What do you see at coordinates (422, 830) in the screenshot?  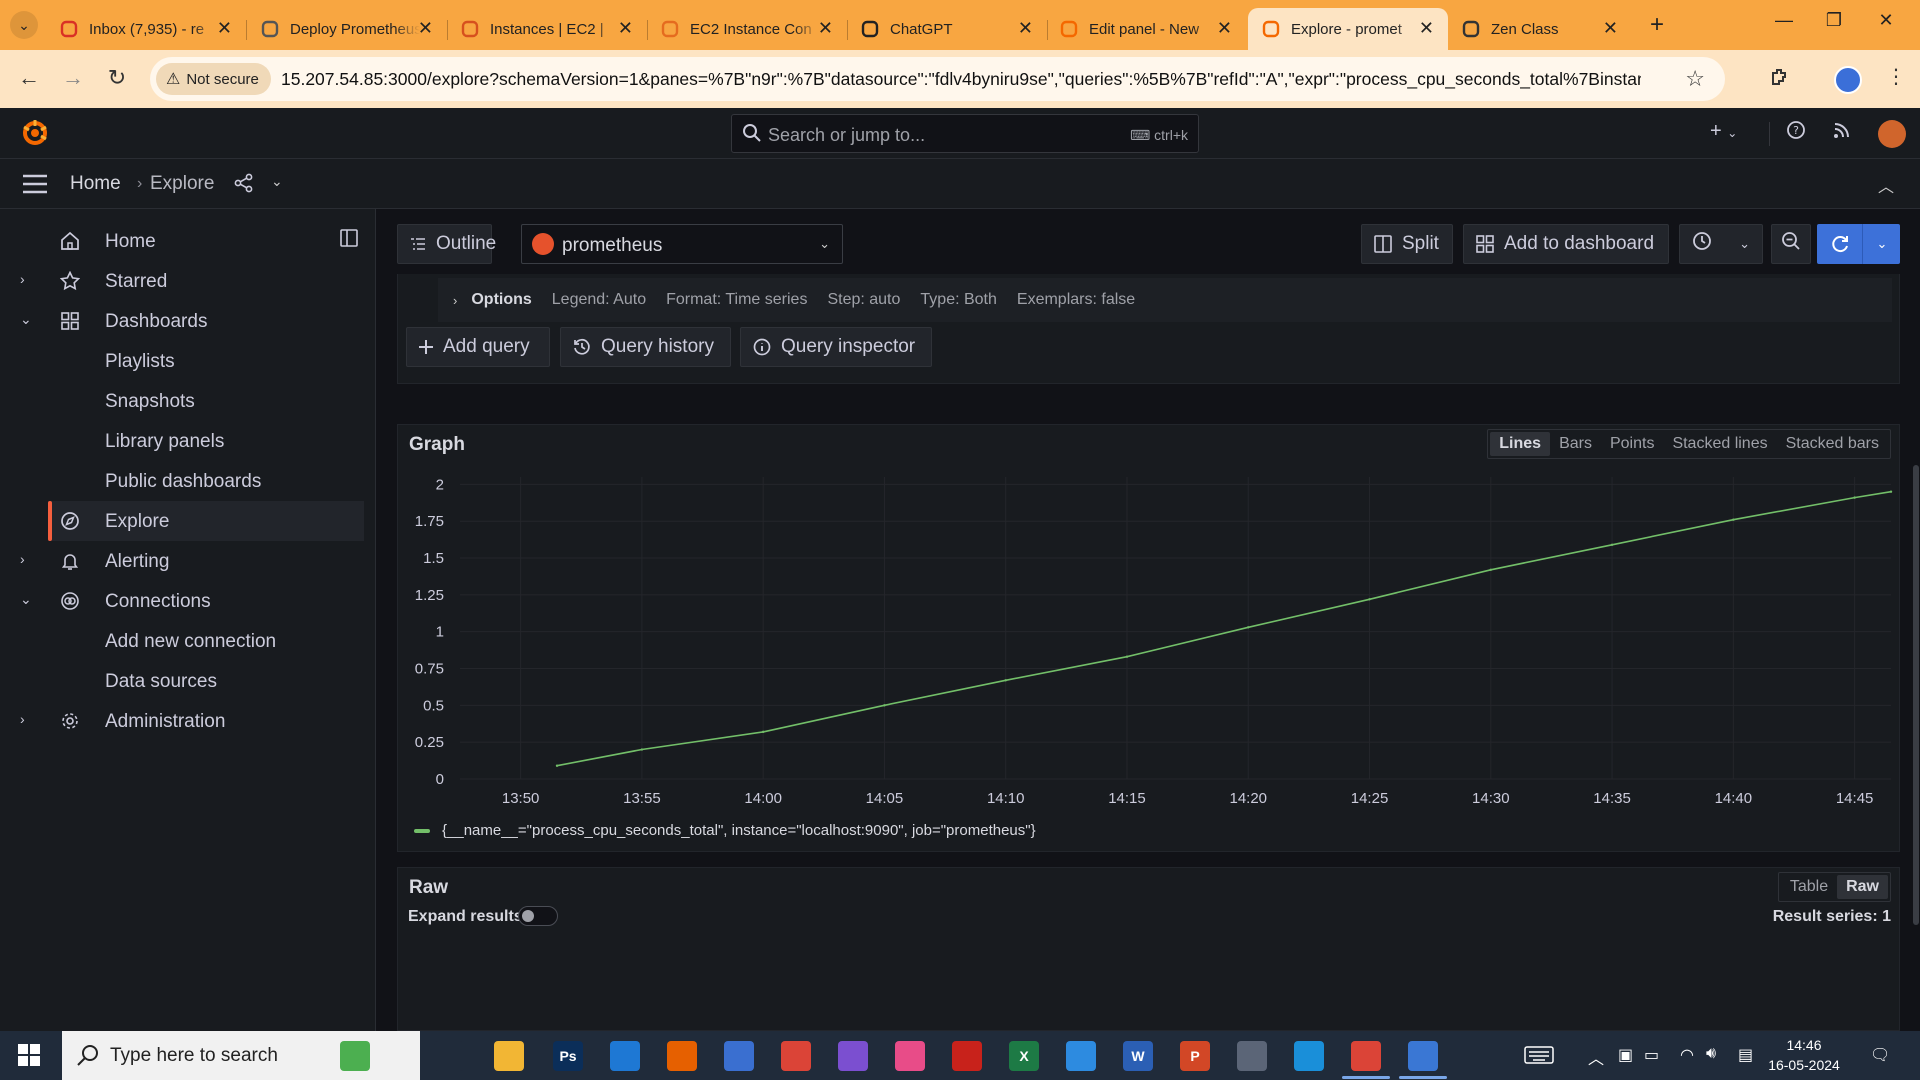 I see `series-color-swatch` at bounding box center [422, 830].